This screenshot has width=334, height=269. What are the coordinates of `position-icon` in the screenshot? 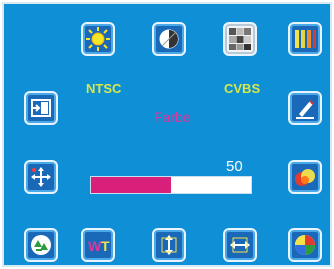 It's located at (41, 177).